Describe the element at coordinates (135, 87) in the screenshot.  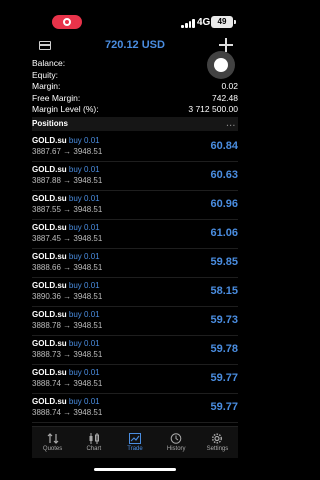
I see `summary-row: Margin: 0.02` at that location.